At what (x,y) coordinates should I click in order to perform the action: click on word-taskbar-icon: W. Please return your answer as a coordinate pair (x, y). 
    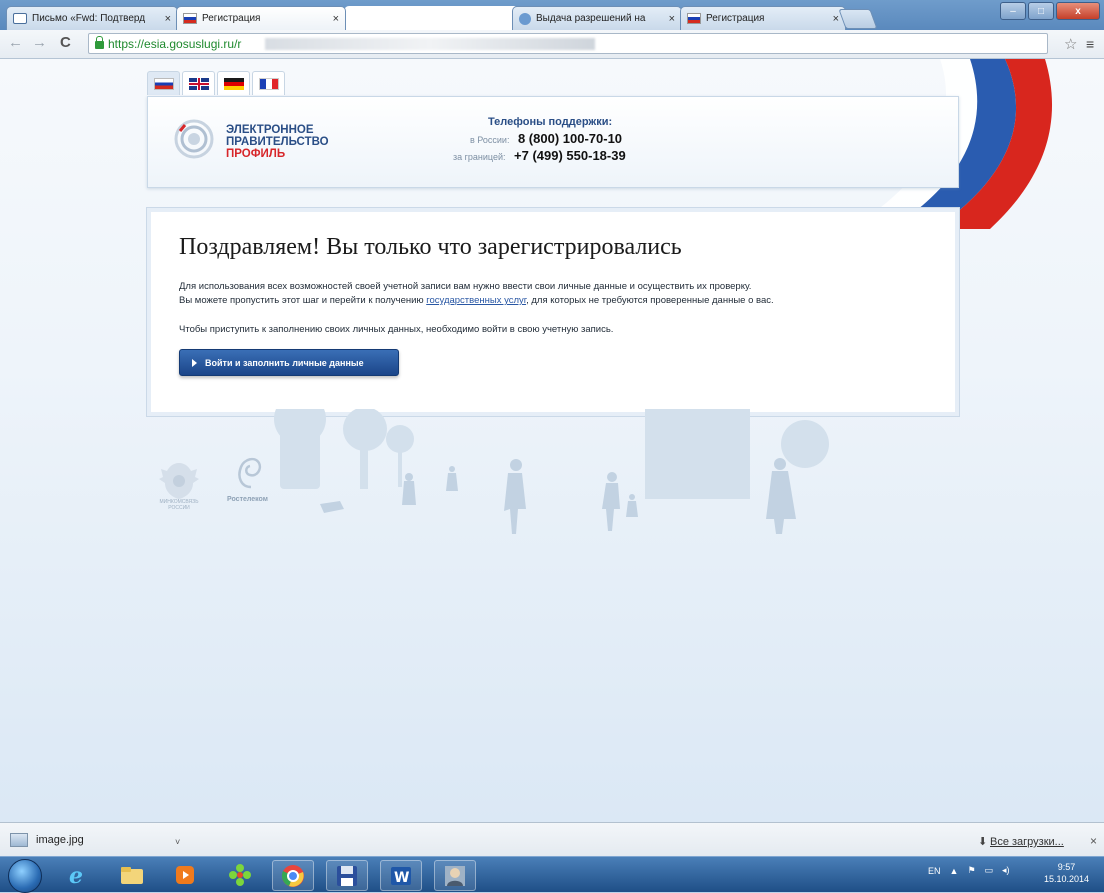
    Looking at the image, I should click on (401, 875).